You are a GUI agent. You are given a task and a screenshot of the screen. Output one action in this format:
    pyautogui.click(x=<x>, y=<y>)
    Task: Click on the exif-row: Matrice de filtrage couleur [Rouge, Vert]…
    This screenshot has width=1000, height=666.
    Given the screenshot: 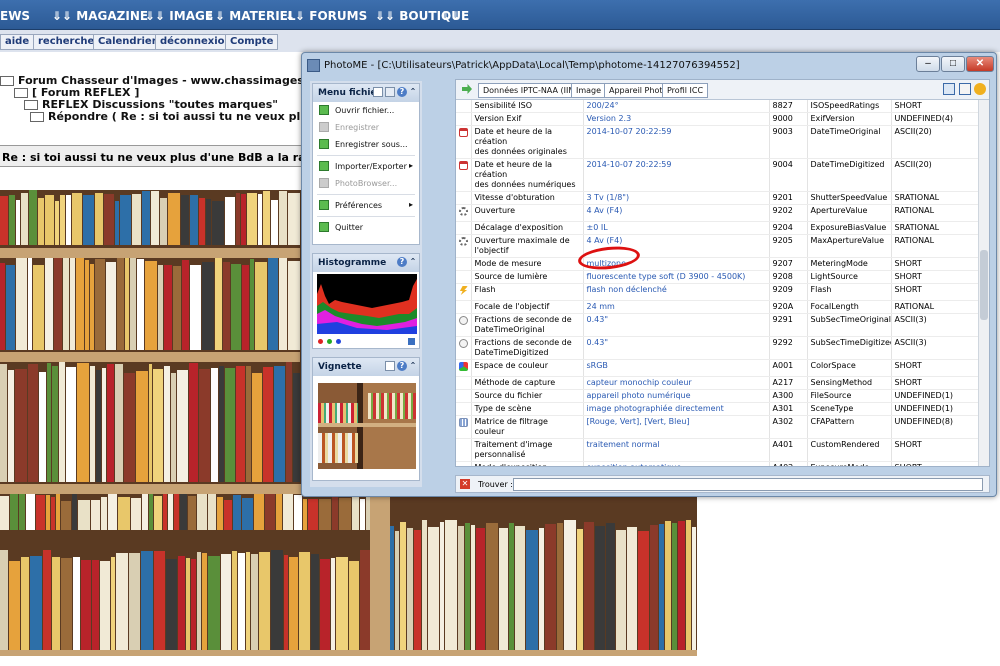 What is the action you would take?
    pyautogui.click(x=717, y=427)
    